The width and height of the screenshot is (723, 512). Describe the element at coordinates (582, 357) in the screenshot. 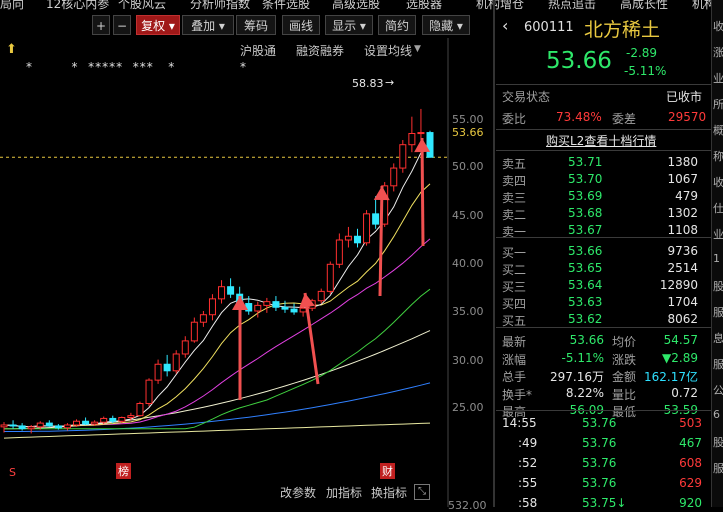

I see `stat-value: -5.11%` at that location.